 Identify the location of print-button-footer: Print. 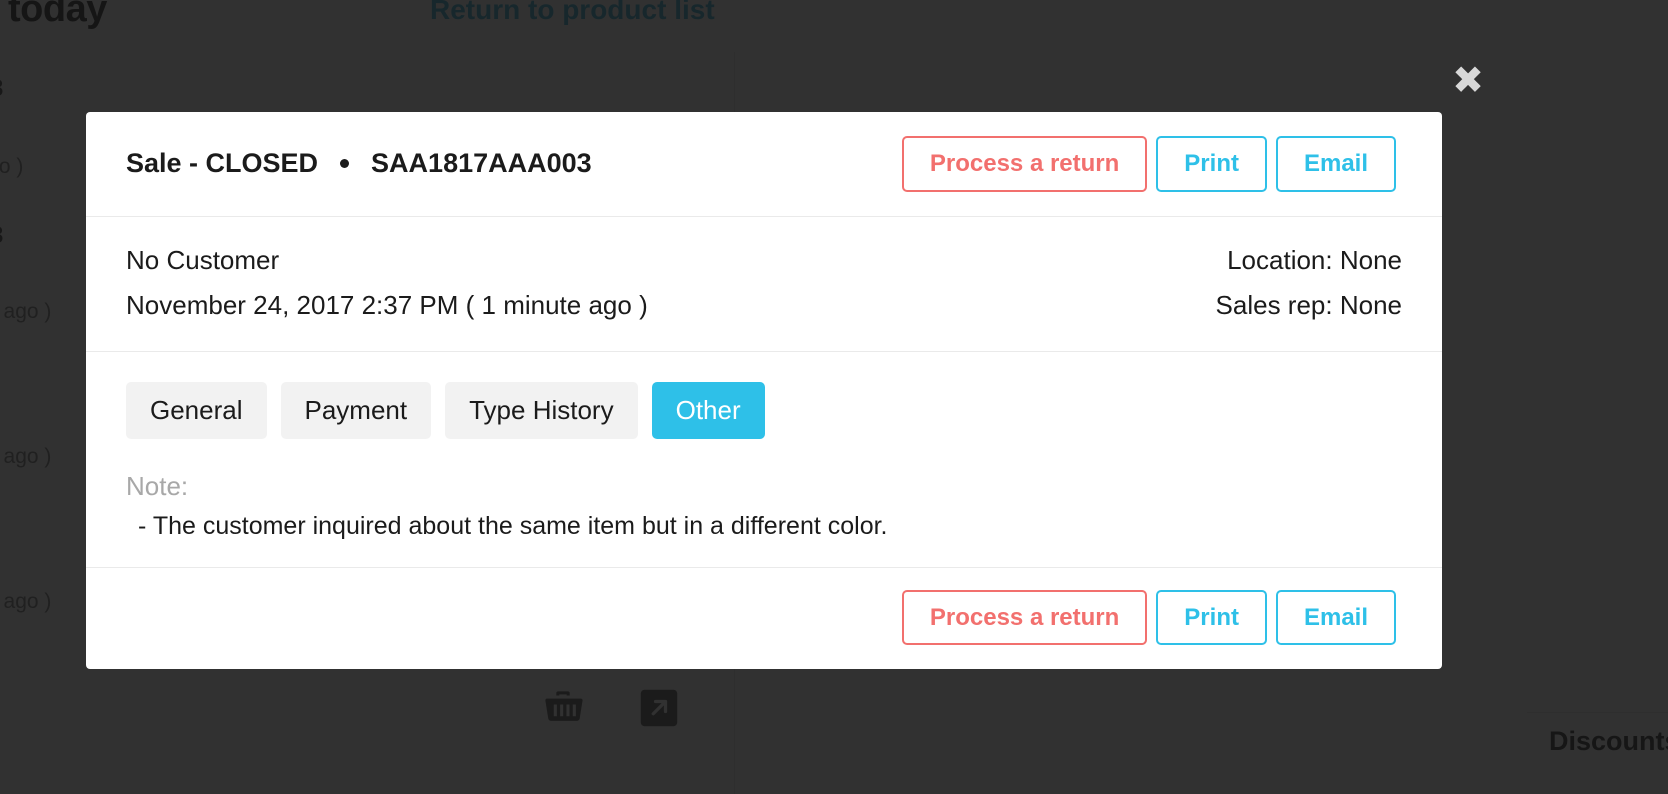
(1211, 617).